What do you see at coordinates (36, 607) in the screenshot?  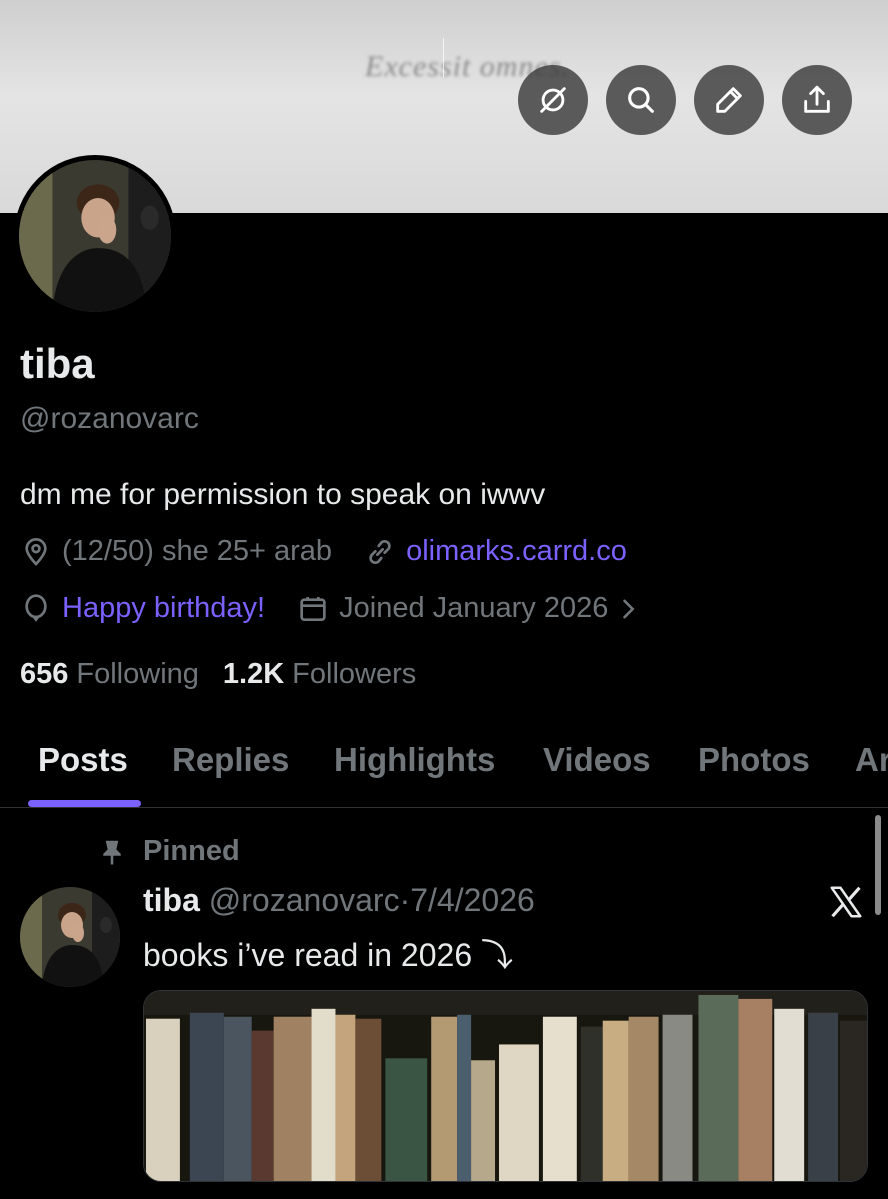 I see `balloon-icon` at bounding box center [36, 607].